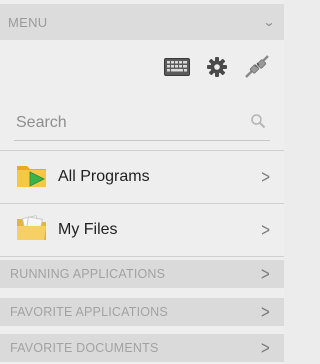 The width and height of the screenshot is (320, 364). Describe the element at coordinates (88, 274) in the screenshot. I see `section-label: RUNNING APPLICATIONS` at that location.